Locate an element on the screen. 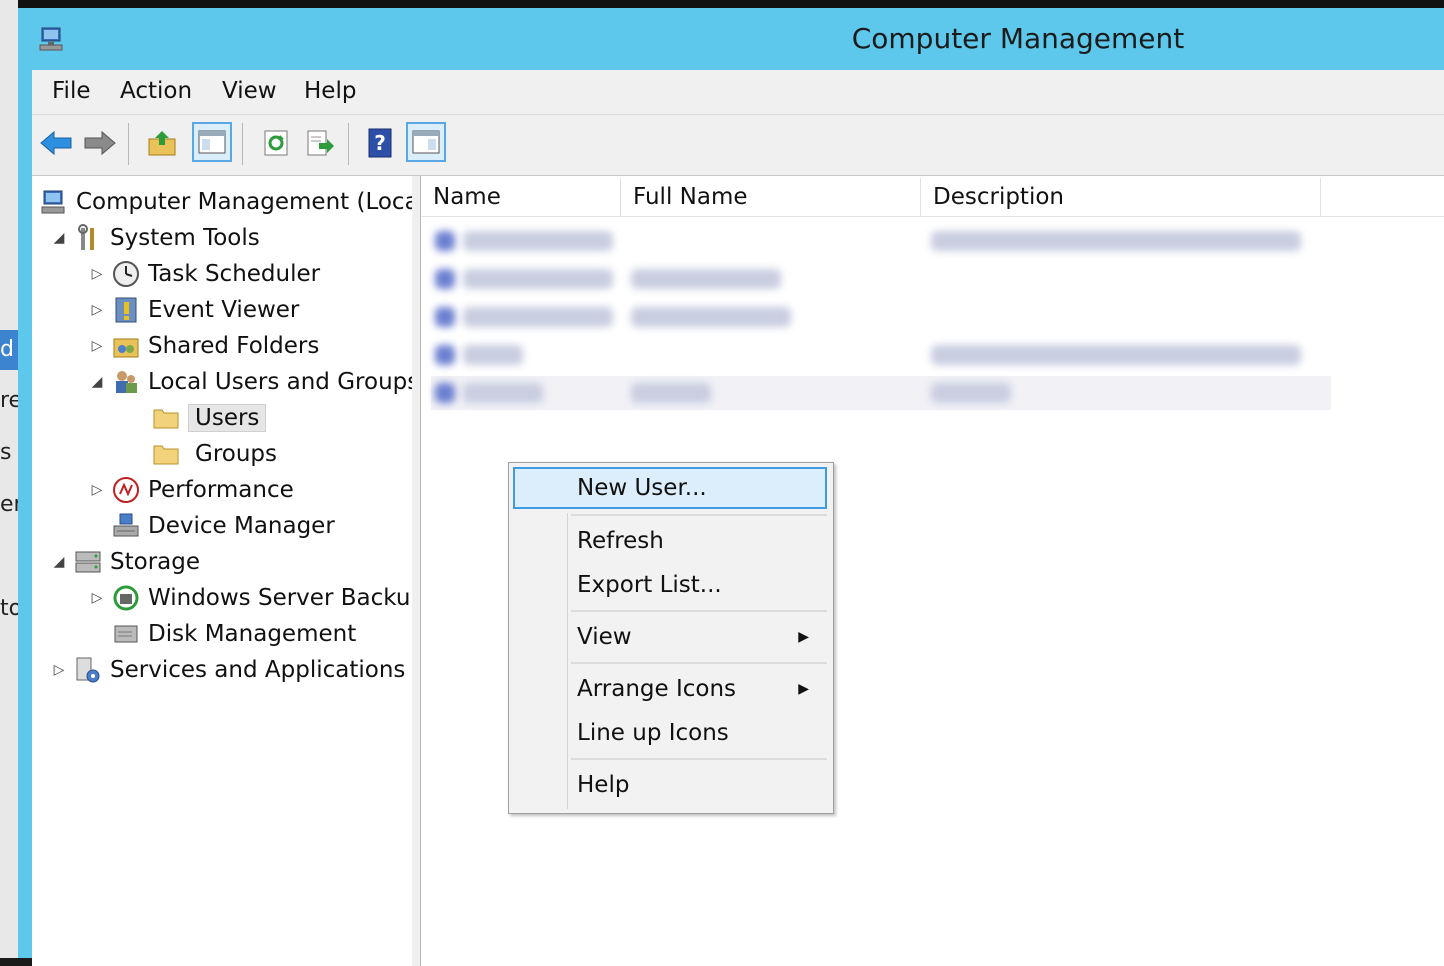 Image resolution: width=1444 pixels, height=966 pixels. show-hide-action-pane-button is located at coordinates (426, 142).